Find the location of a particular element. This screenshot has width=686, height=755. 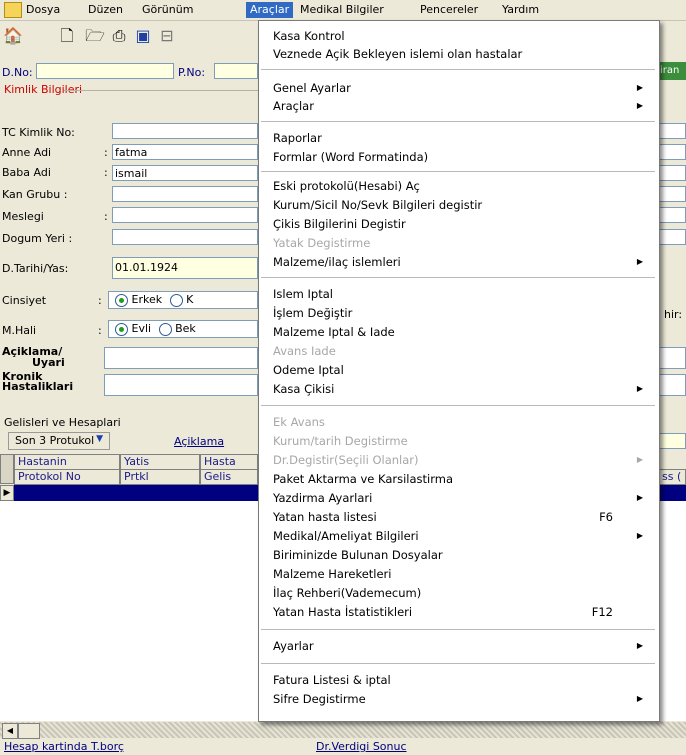

menu-item-medikal-ameliyat: Medikal/Ameliyat Bilgileri ▶ is located at coordinates (463, 536).